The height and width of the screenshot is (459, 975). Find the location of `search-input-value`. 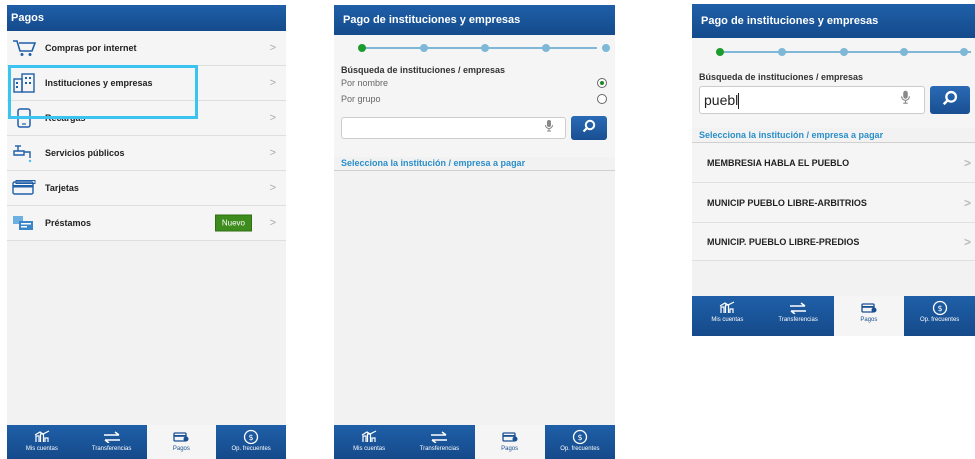

search-input-value is located at coordinates (344, 128).